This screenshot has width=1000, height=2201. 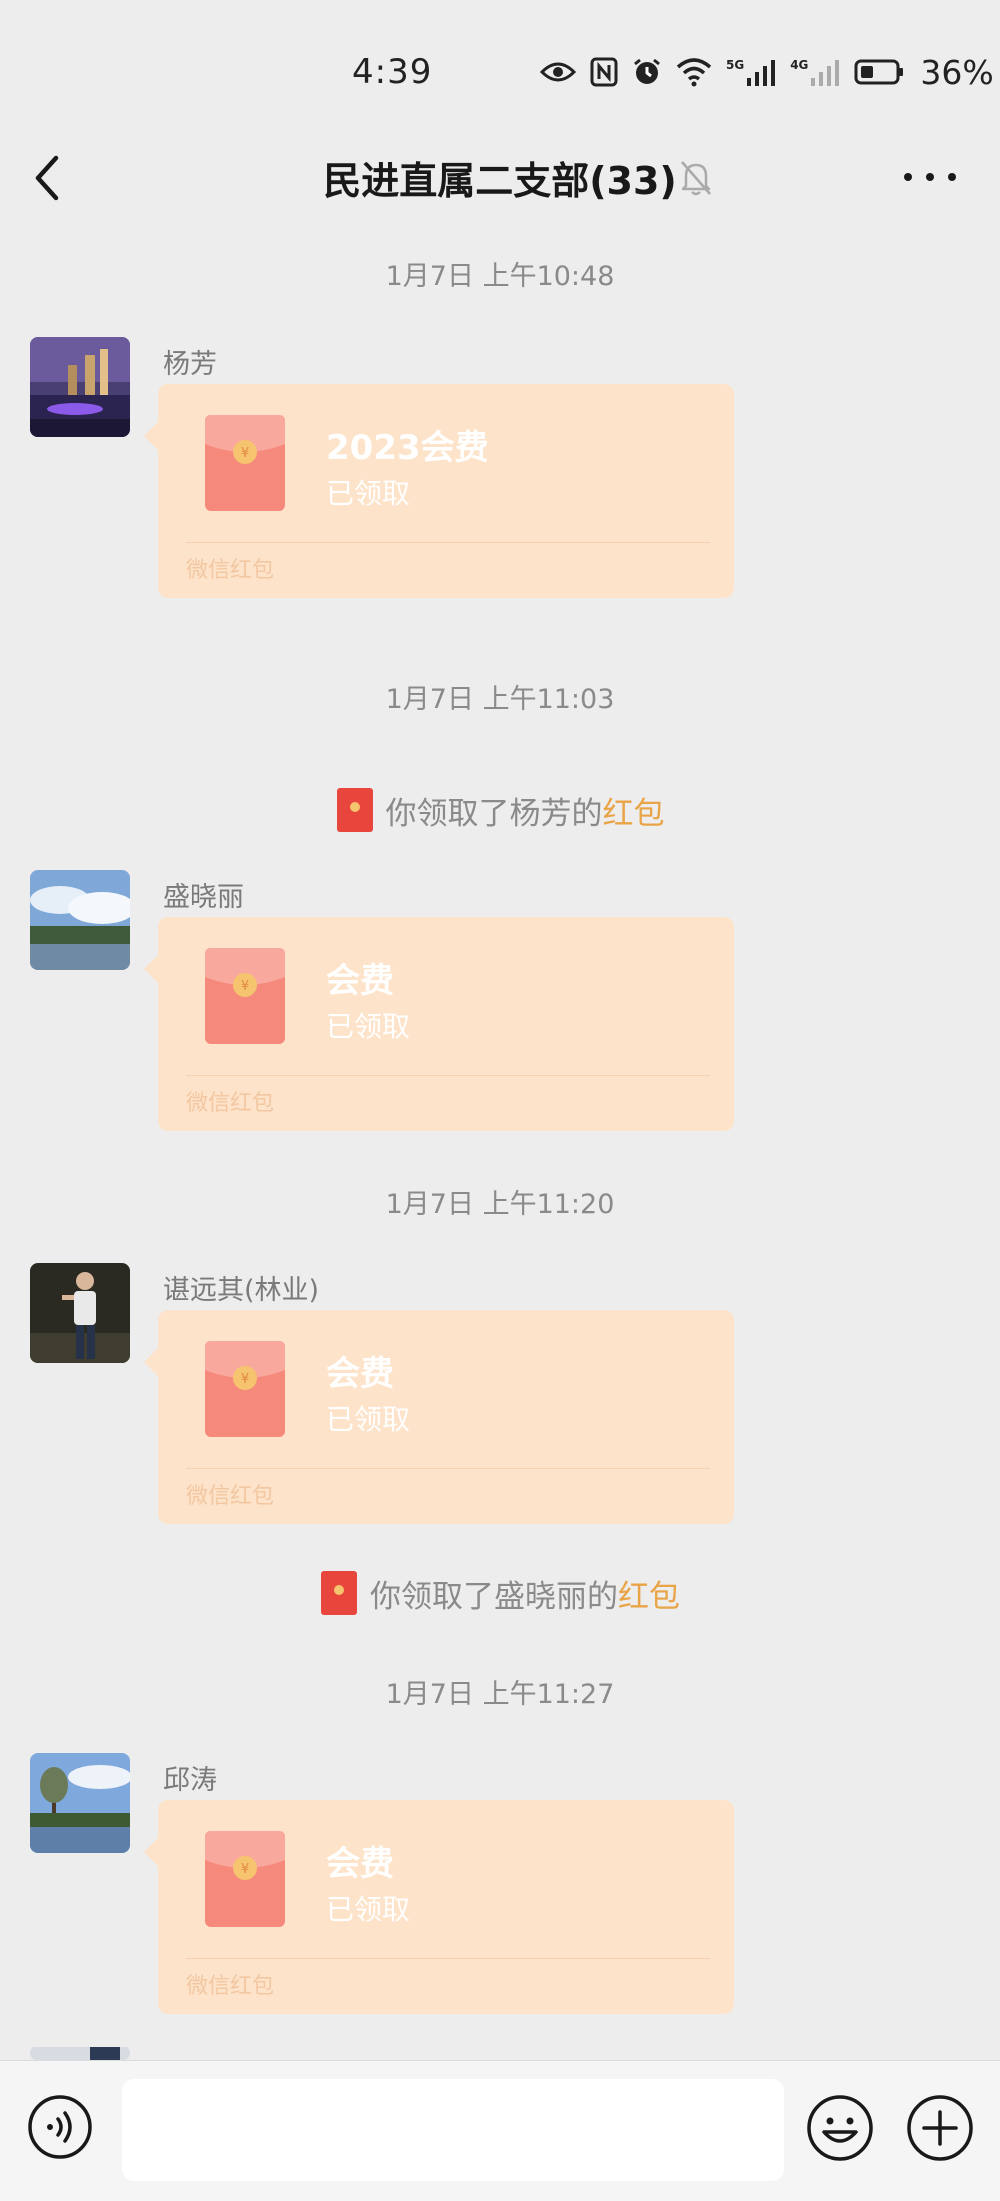 I want to click on mute-bell-icon, so click(x=696, y=178).